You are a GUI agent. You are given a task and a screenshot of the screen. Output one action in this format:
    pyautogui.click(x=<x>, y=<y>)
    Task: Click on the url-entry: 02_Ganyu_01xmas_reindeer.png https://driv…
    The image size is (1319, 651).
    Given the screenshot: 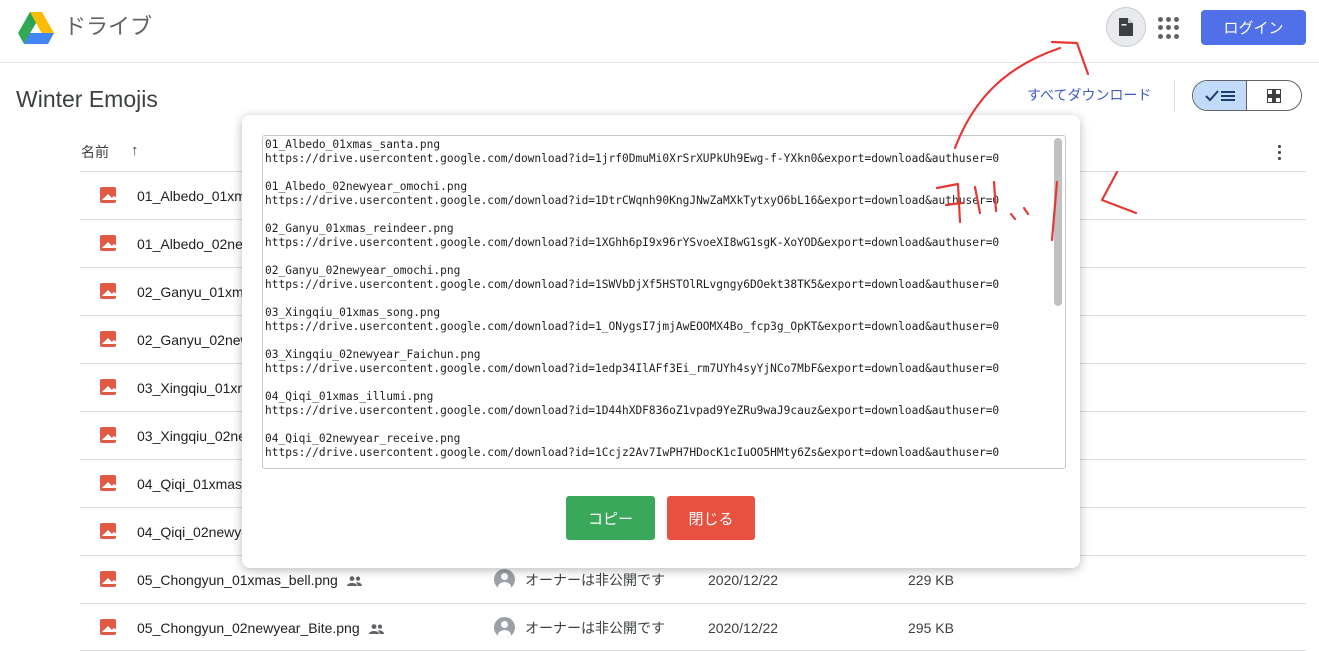 What is the action you would take?
    pyautogui.click(x=655, y=243)
    